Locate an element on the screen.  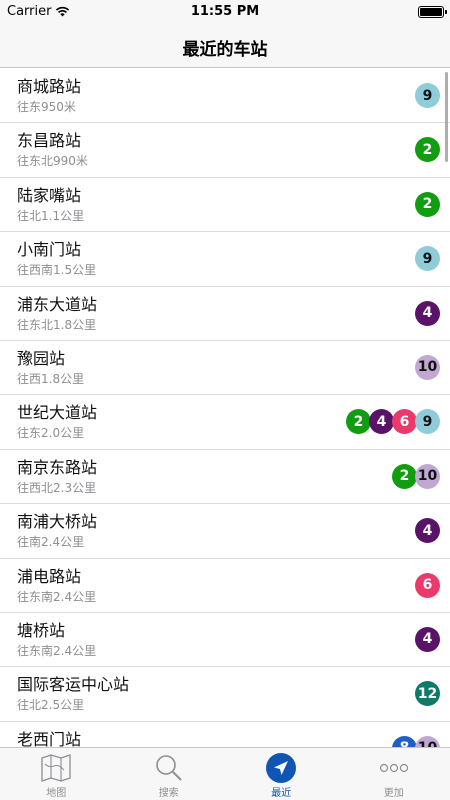
status-time: 11:55 PM is located at coordinates (225, 11).